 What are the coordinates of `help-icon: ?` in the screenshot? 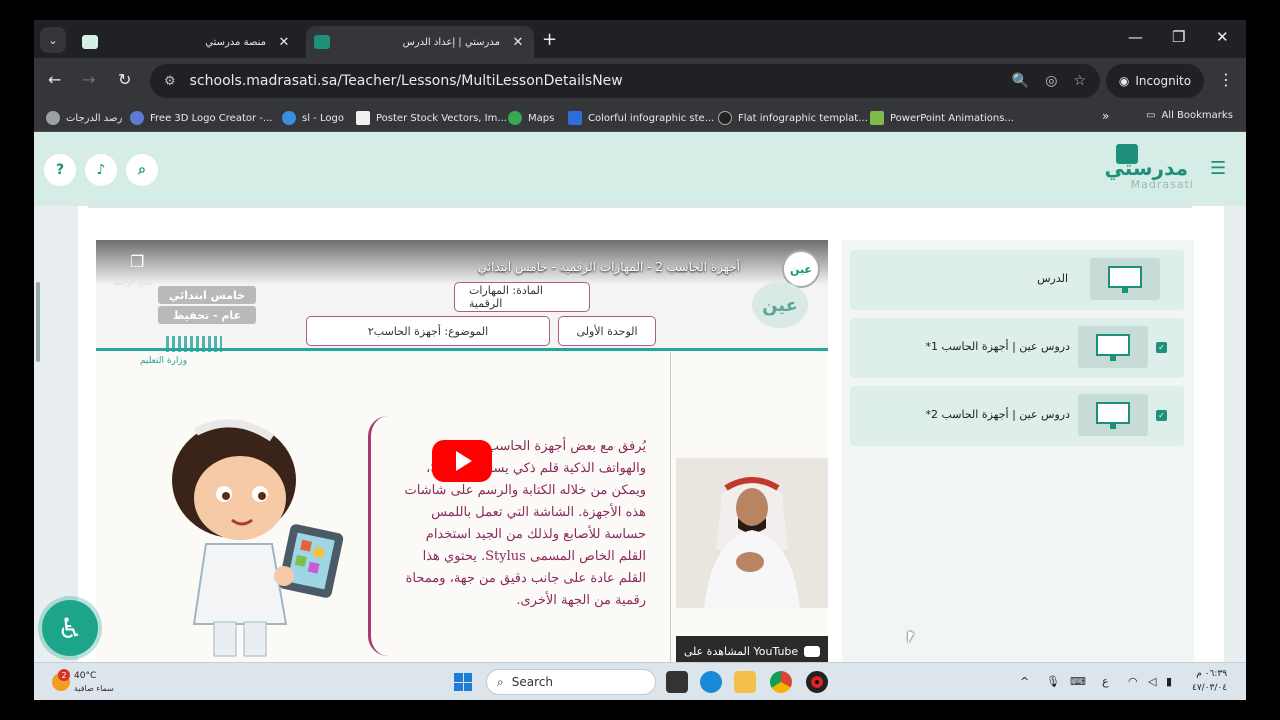 It's located at (60, 170).